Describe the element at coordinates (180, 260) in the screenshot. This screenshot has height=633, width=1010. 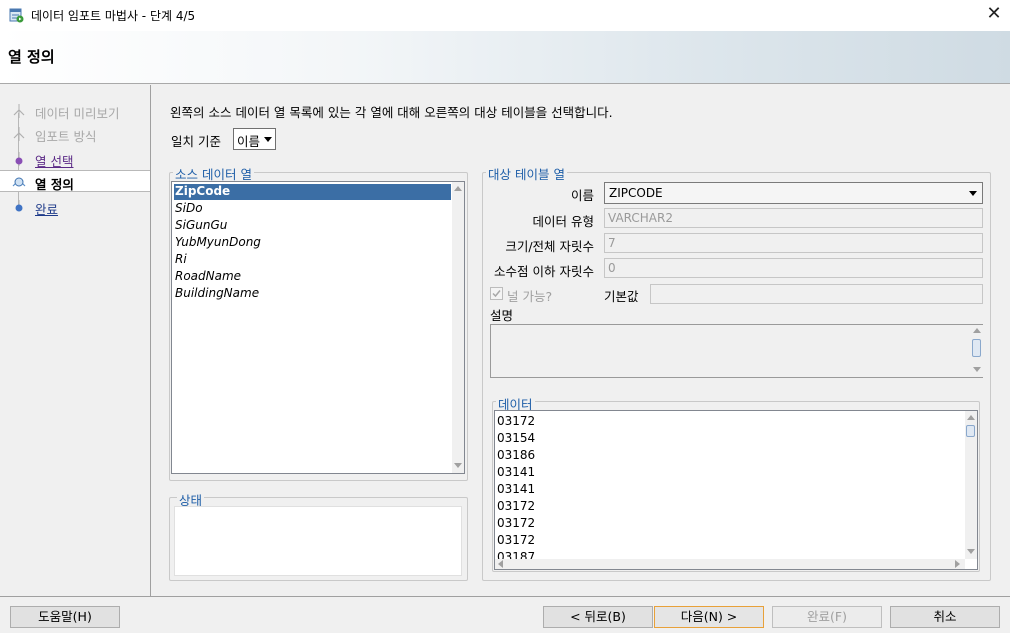
I see `list-item: Ri` at that location.